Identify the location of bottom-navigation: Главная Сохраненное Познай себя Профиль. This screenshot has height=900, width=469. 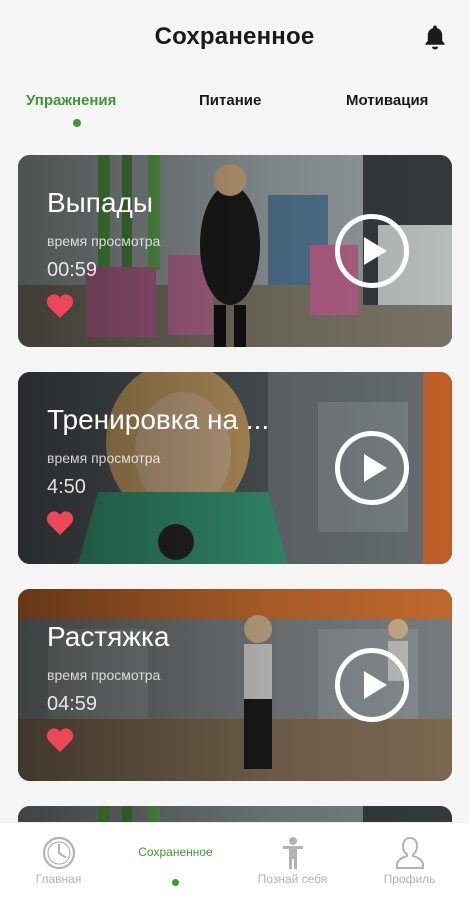
(234, 861).